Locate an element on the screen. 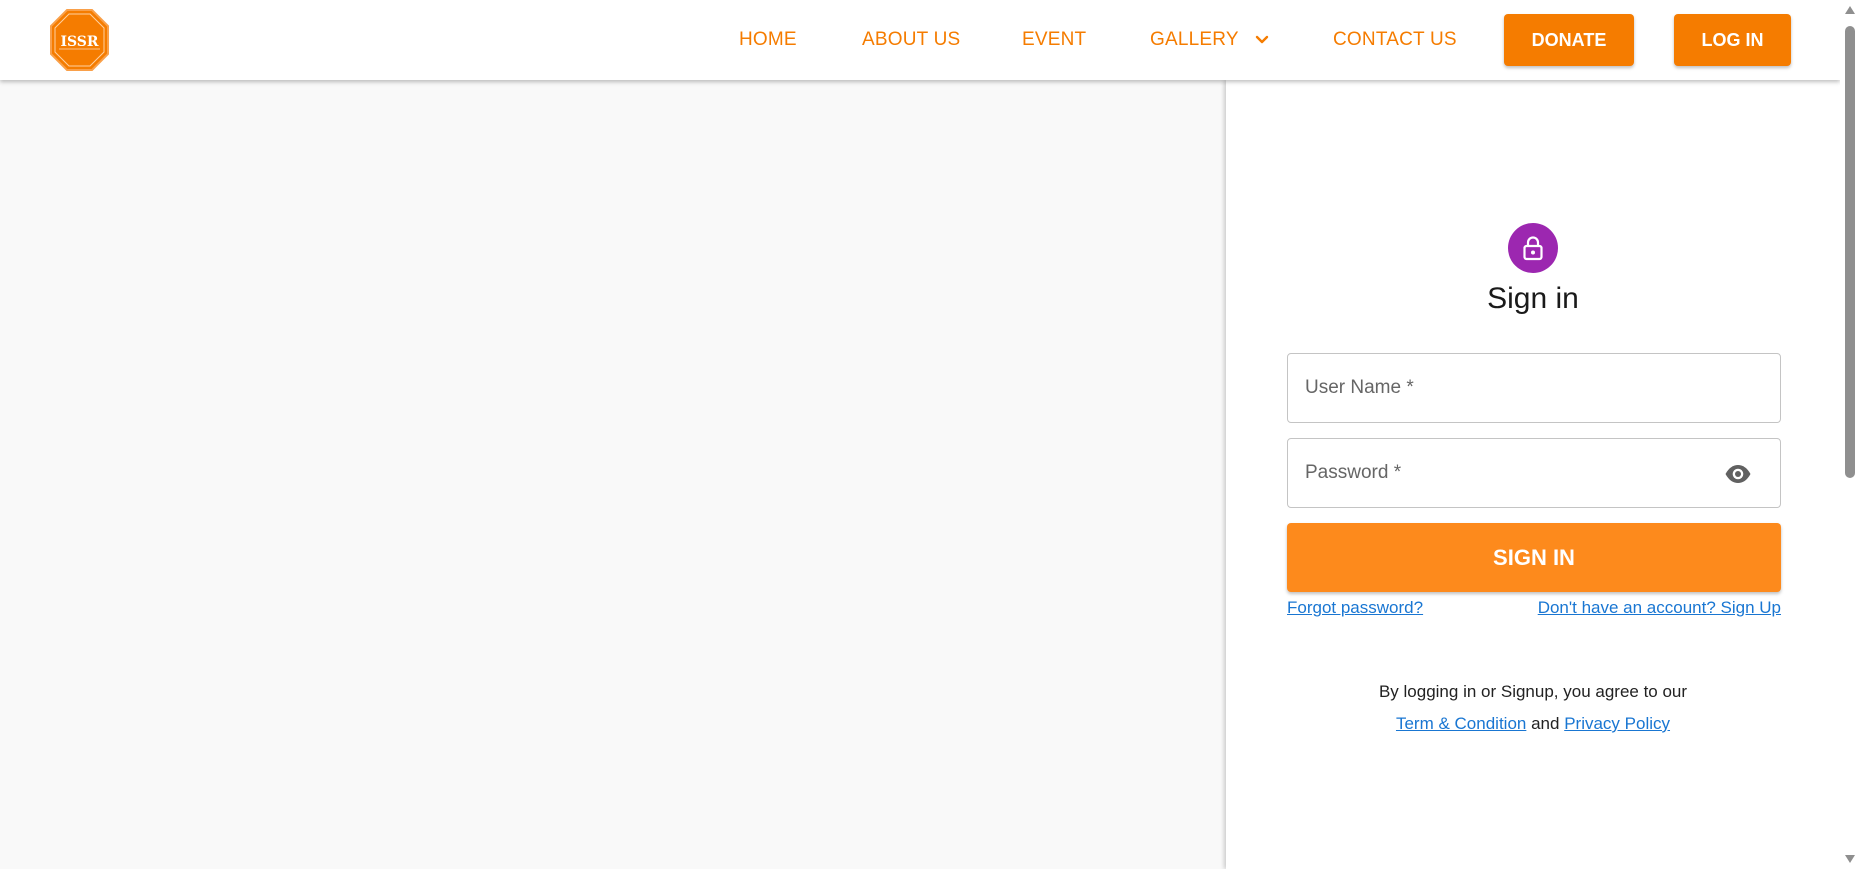 This screenshot has height=869, width=1860. issr-logo: ISSR is located at coordinates (79, 40).